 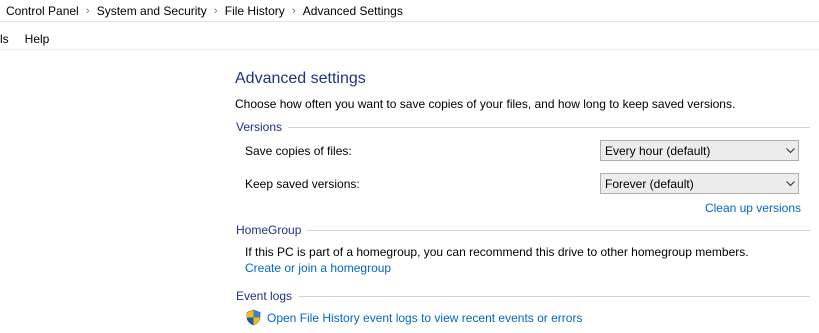 I want to click on menu-item-help: Help, so click(x=37, y=39).